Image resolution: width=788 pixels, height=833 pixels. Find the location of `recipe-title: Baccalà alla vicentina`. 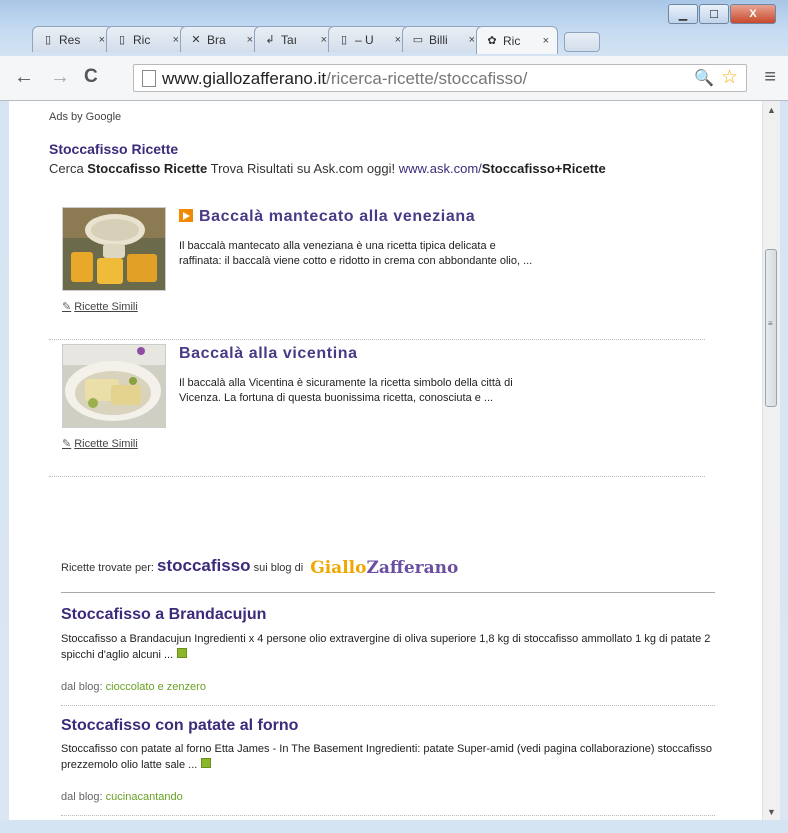

recipe-title: Baccalà alla vicentina is located at coordinates (268, 353).